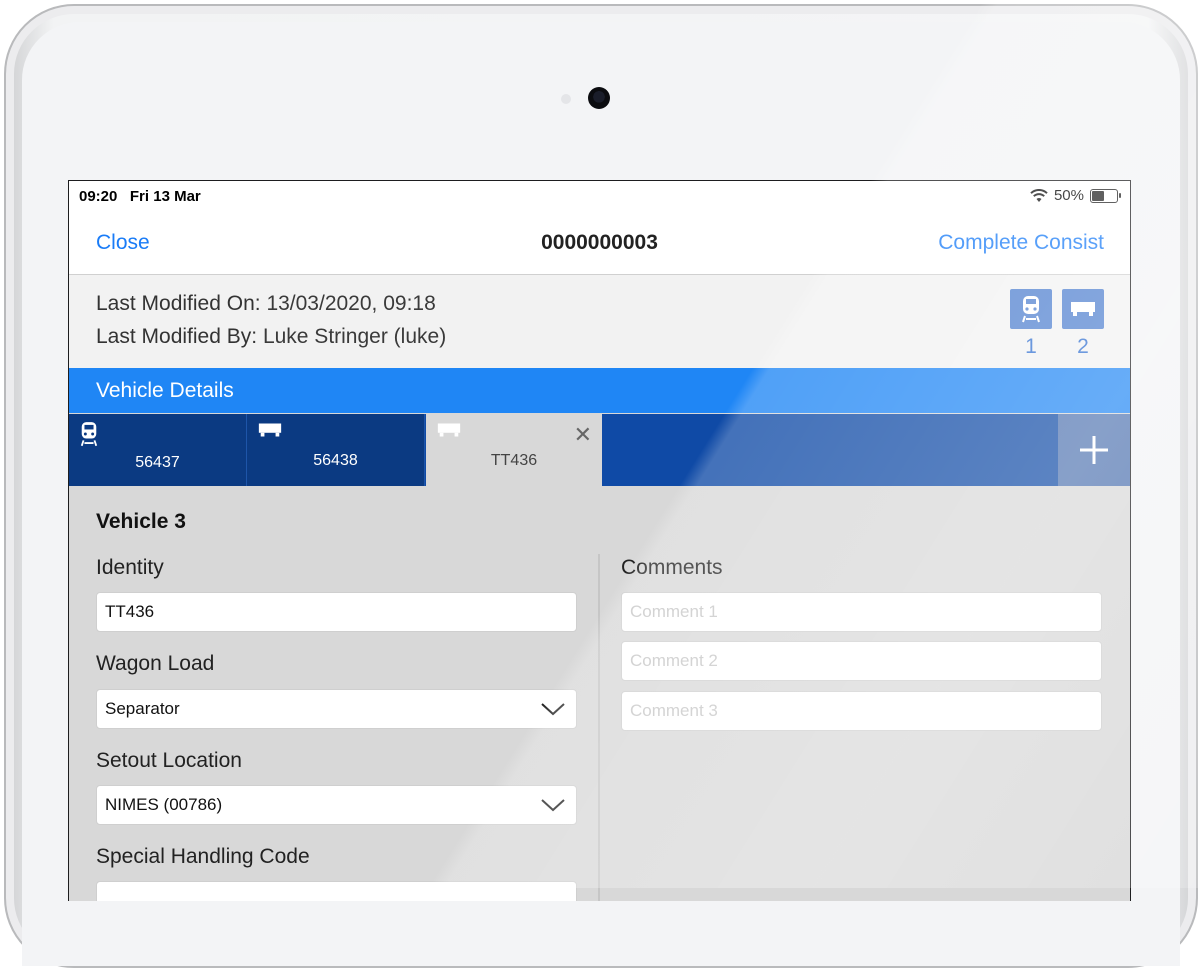 This screenshot has width=1200, height=968. What do you see at coordinates (130, 611) in the screenshot?
I see `identity-value: TT436` at bounding box center [130, 611].